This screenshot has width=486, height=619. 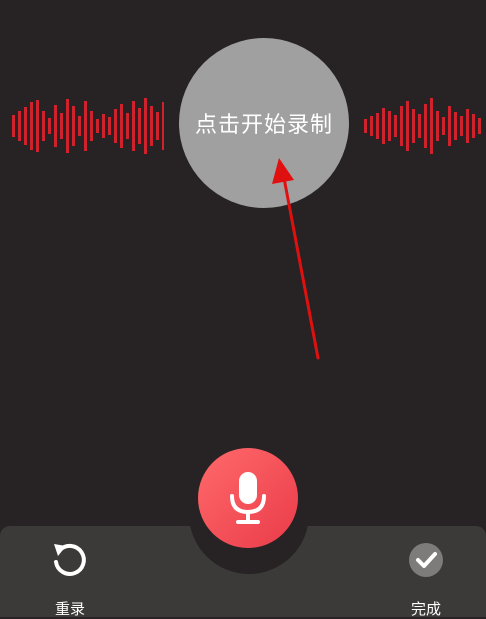 I want to click on start-recording-button: 点击开始录制, so click(x=264, y=123).